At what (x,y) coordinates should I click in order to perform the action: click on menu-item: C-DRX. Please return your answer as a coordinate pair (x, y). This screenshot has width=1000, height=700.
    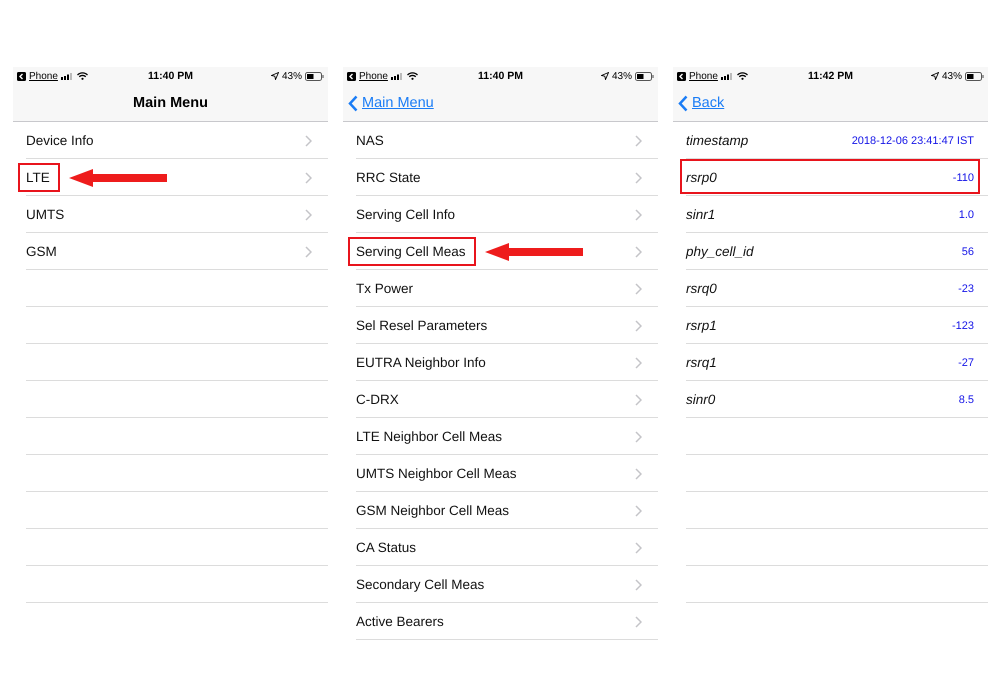
    Looking at the image, I should click on (502, 399).